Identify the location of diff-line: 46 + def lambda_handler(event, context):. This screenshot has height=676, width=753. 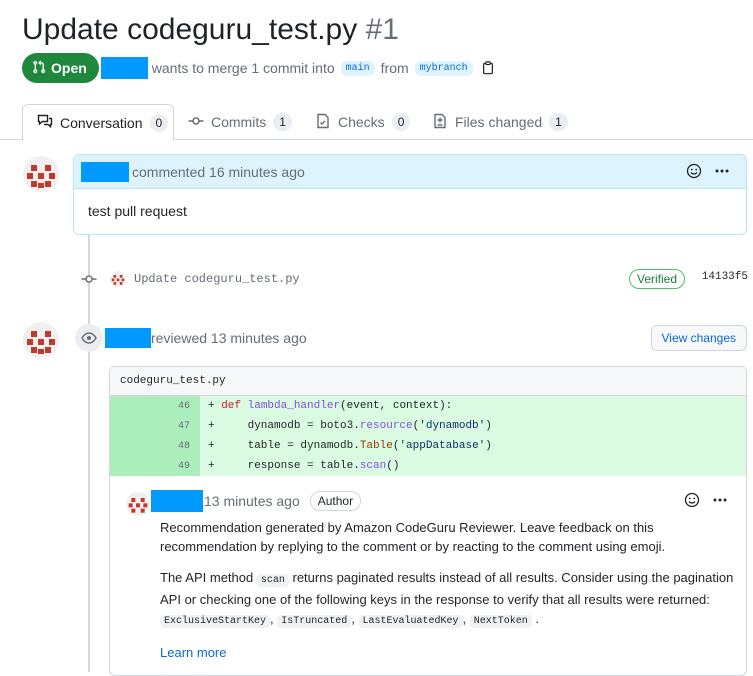
(428, 406).